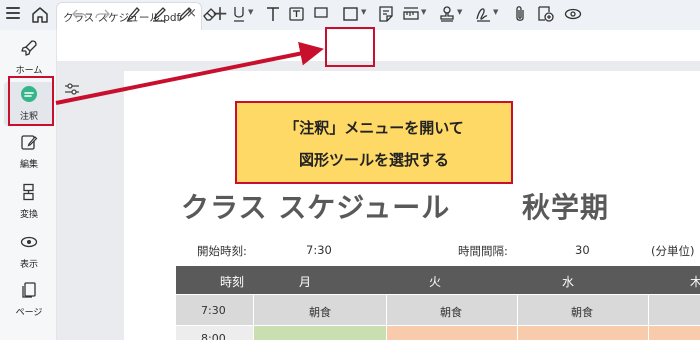 This screenshot has height=340, width=700. I want to click on sidebar-item-label: 変換, so click(28, 215).